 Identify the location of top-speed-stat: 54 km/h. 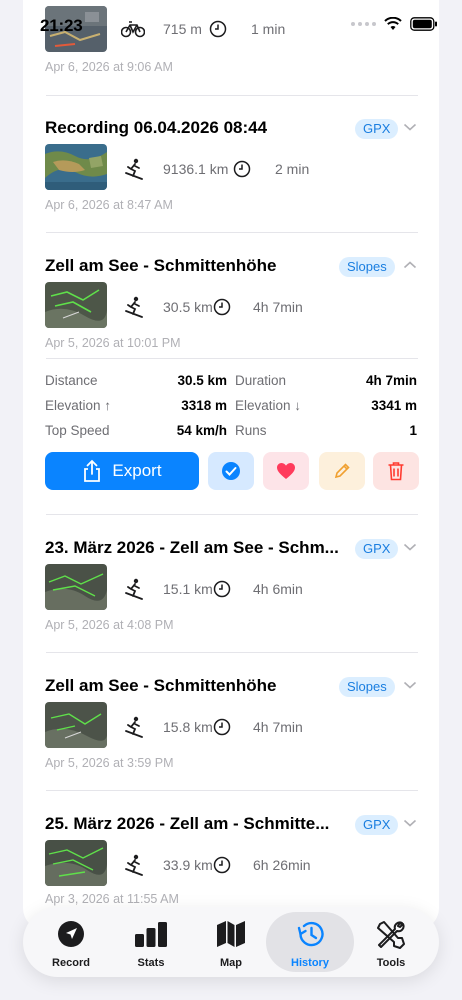
(201, 430).